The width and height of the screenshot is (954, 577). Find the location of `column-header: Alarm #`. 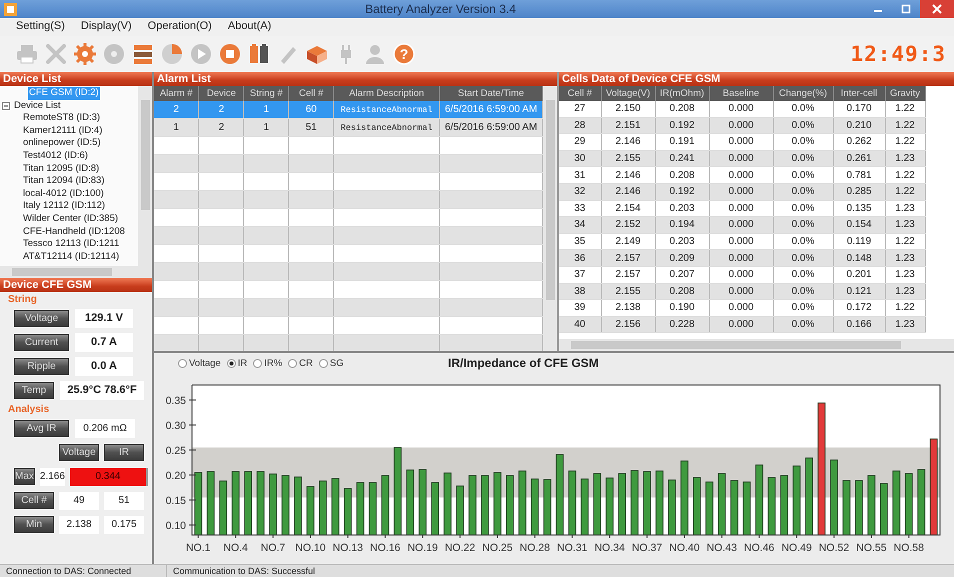

column-header: Alarm # is located at coordinates (176, 93).